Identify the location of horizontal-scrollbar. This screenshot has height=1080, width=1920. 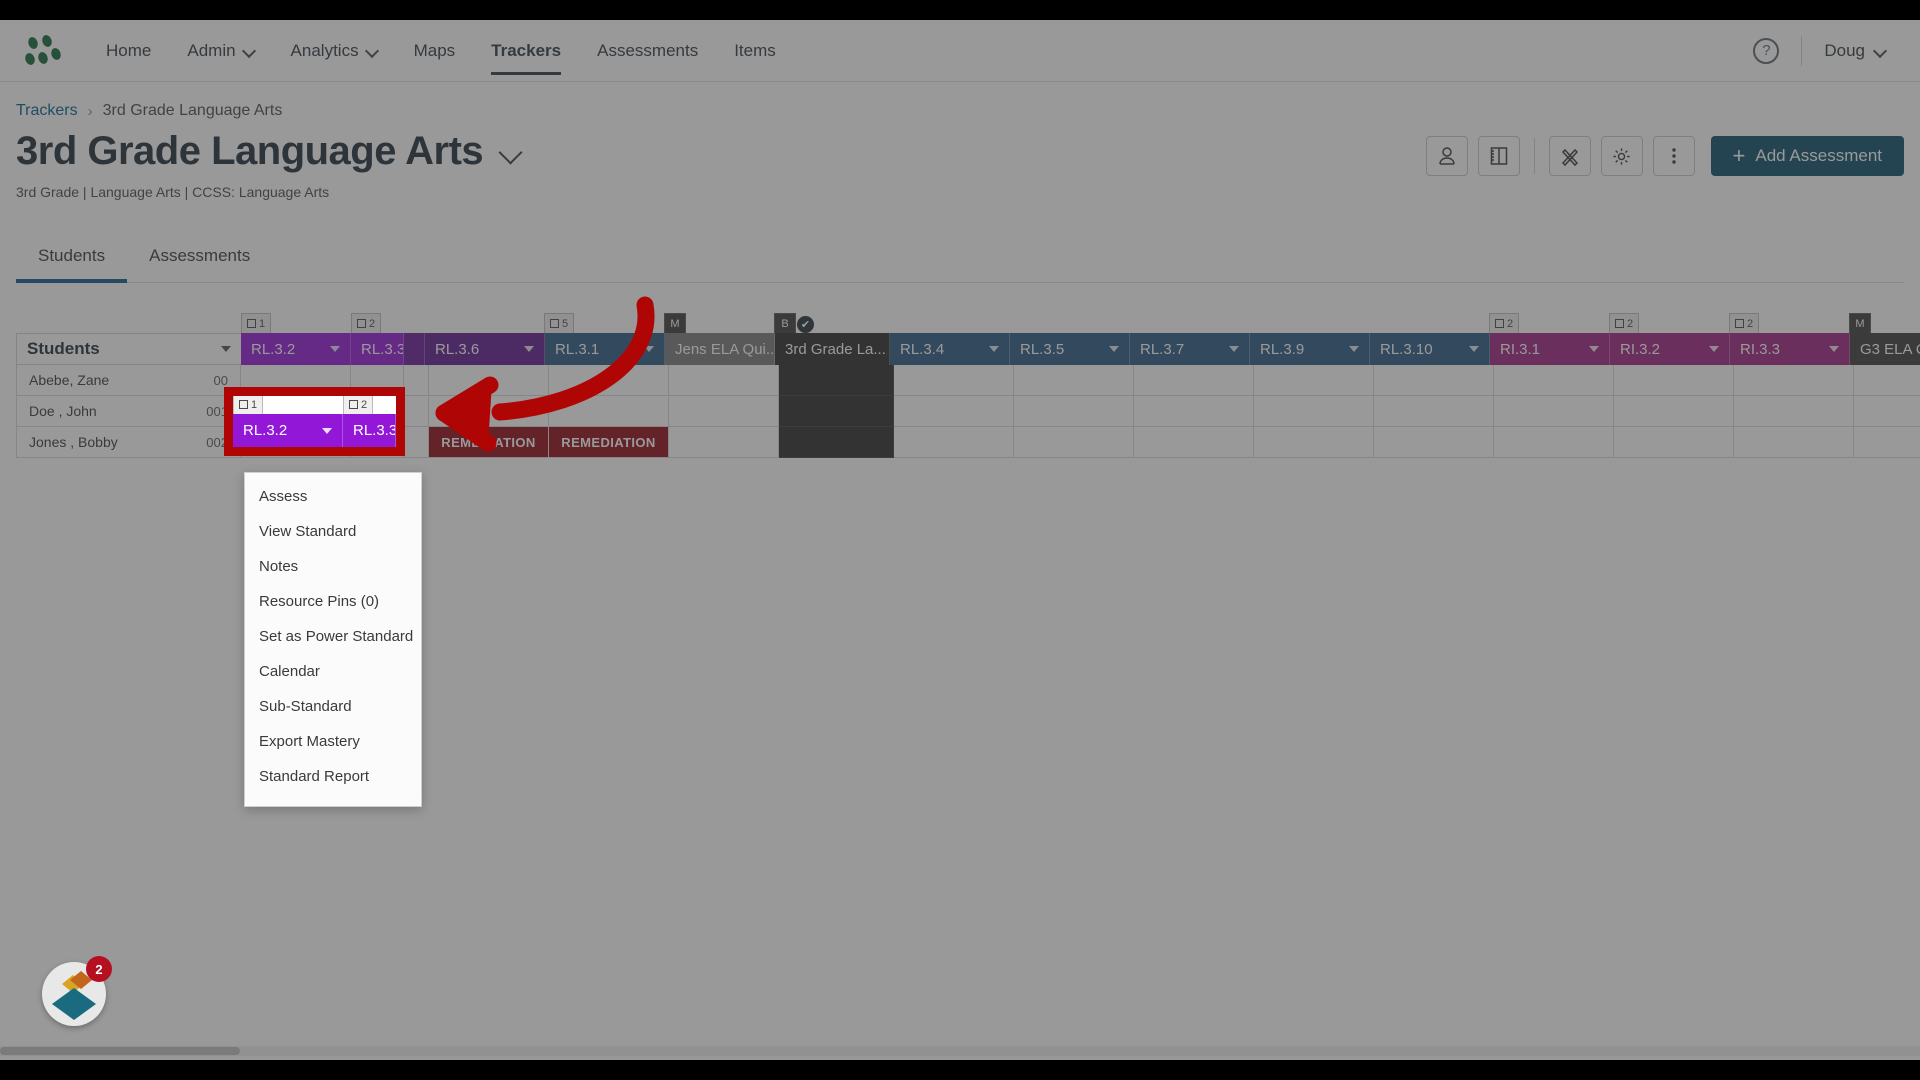
(960, 1051).